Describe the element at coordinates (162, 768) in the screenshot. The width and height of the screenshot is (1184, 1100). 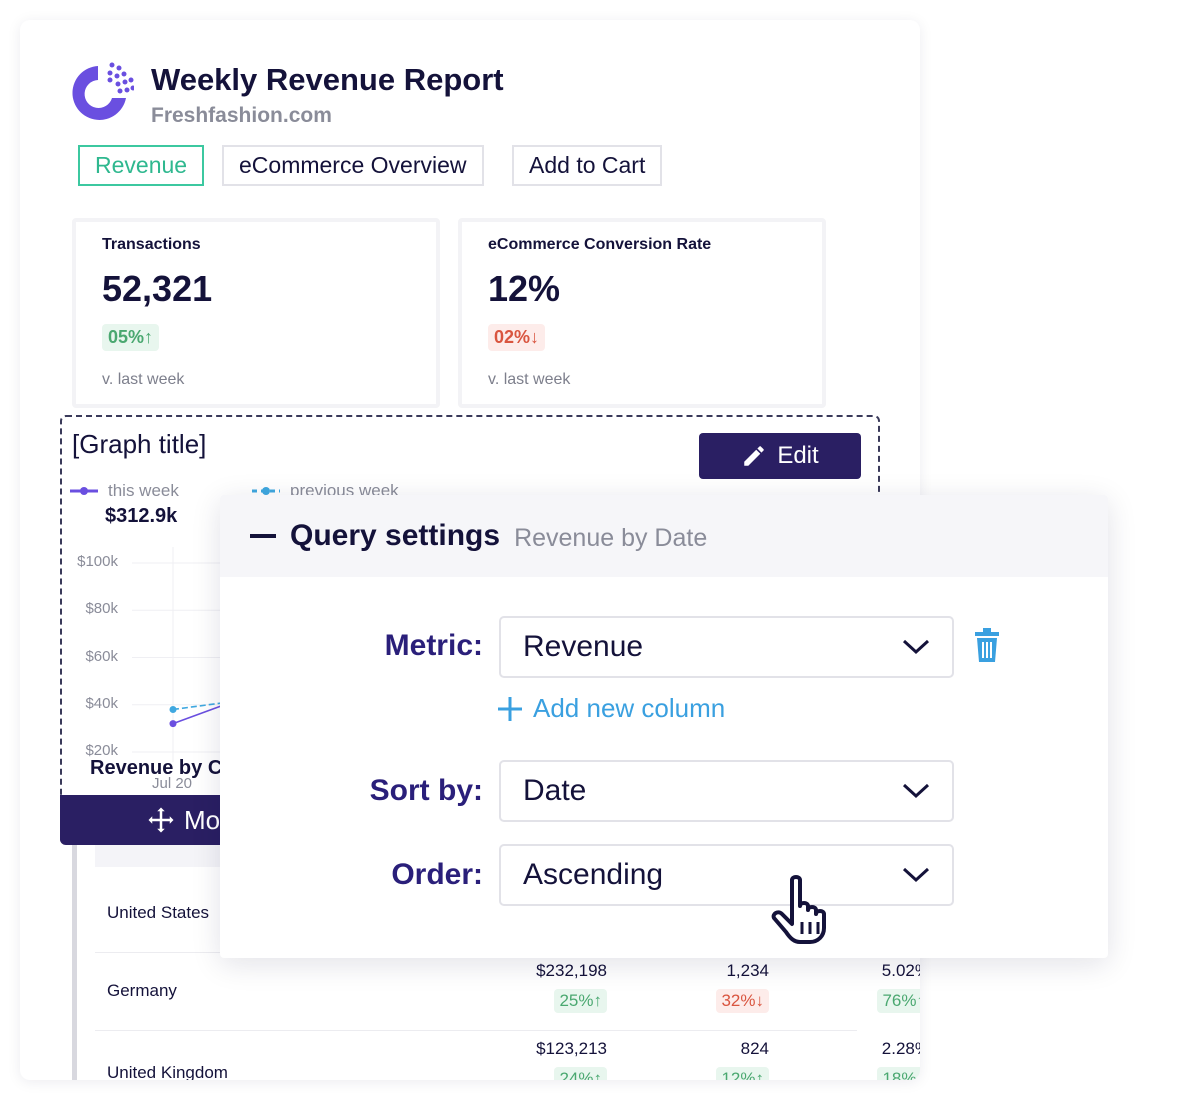
I see `table-title: Revenue by Co` at that location.